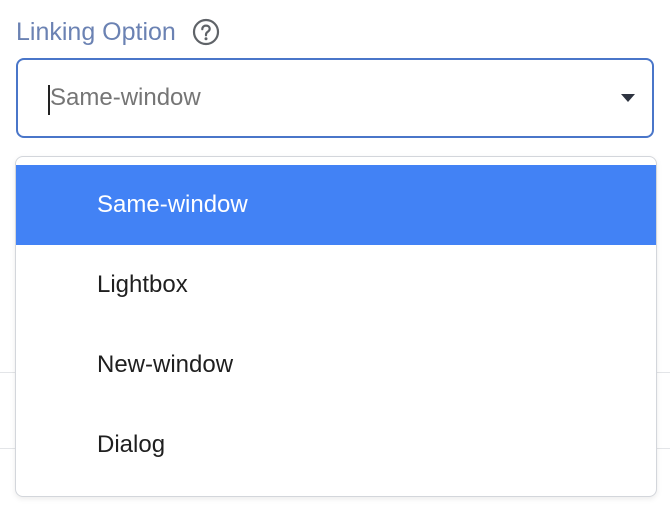 This screenshot has width=670, height=514. Describe the element at coordinates (336, 285) in the screenshot. I see `menu-item-lightbox: Lightbox` at that location.